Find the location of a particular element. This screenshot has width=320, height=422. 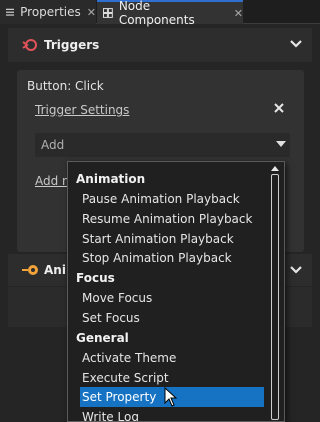

menu-item-move-focus: Move Focus is located at coordinates (168, 298).